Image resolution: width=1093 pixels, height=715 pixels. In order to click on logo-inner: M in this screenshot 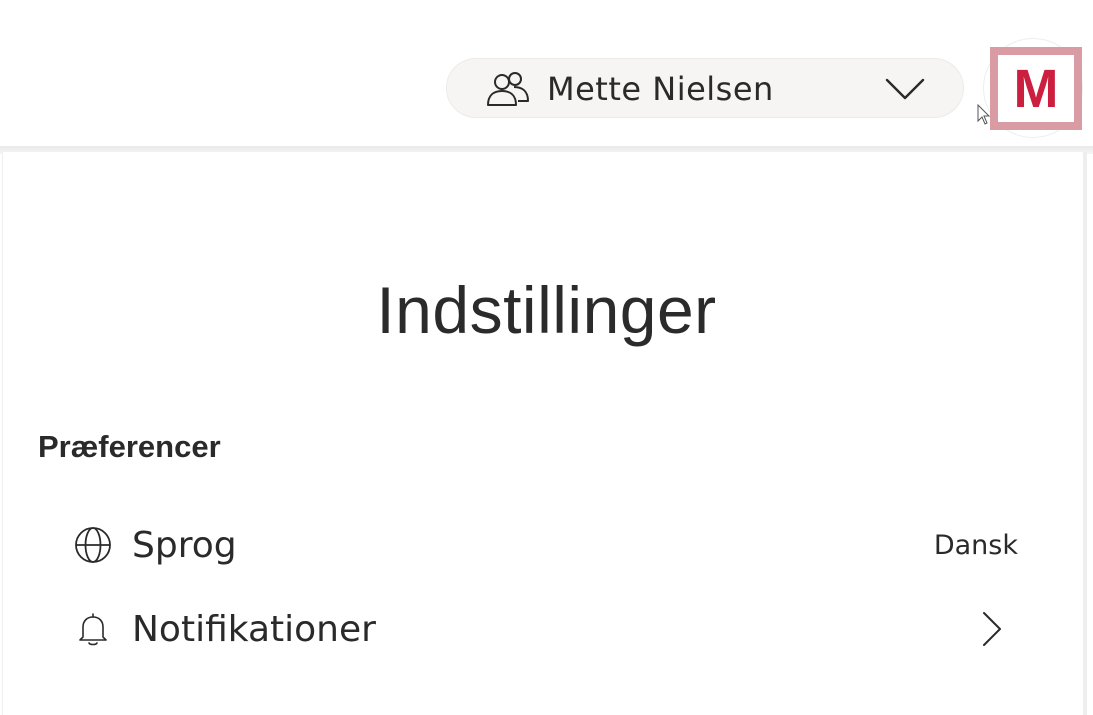, I will do `click(1036, 88)`.